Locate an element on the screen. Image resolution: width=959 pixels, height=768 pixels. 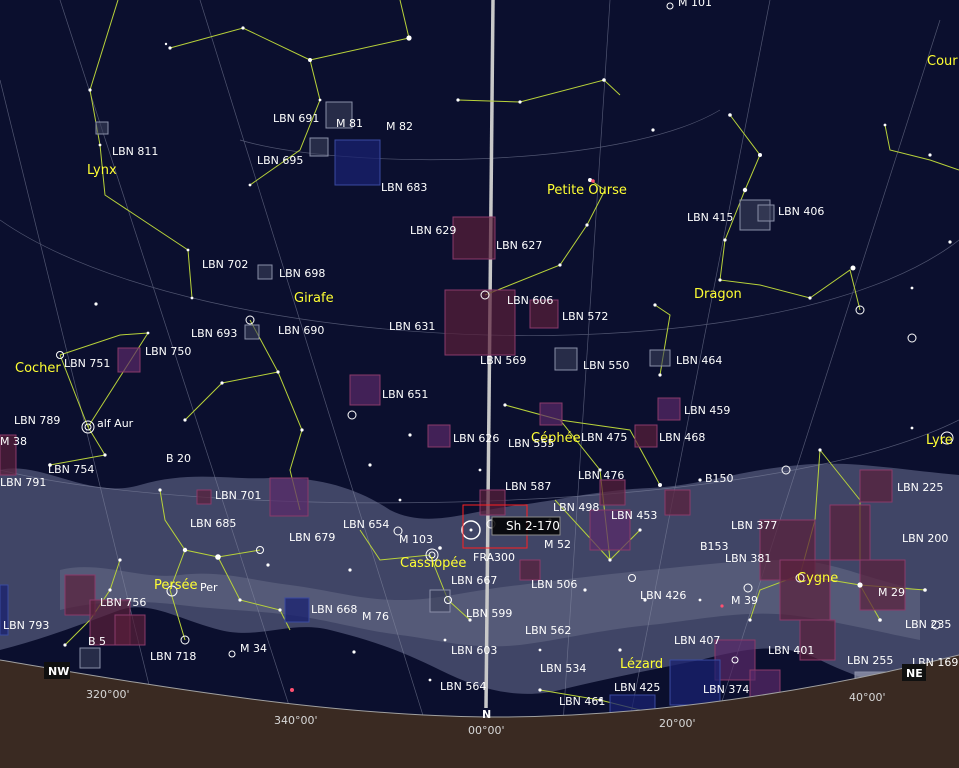
obj-label: LBN 200 is located at coordinates (925, 538).